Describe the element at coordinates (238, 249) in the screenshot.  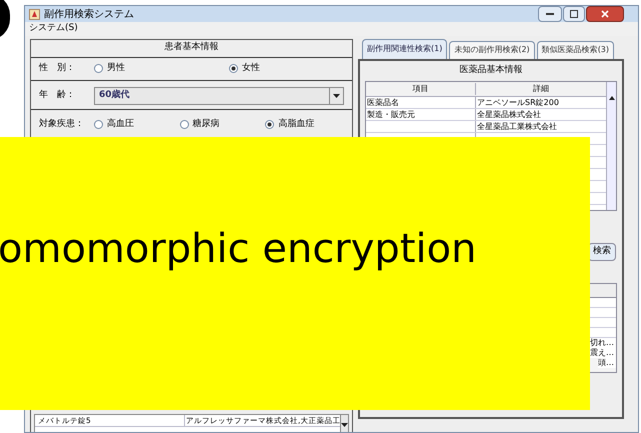
I see `banner-text: omomorphic encryption` at that location.